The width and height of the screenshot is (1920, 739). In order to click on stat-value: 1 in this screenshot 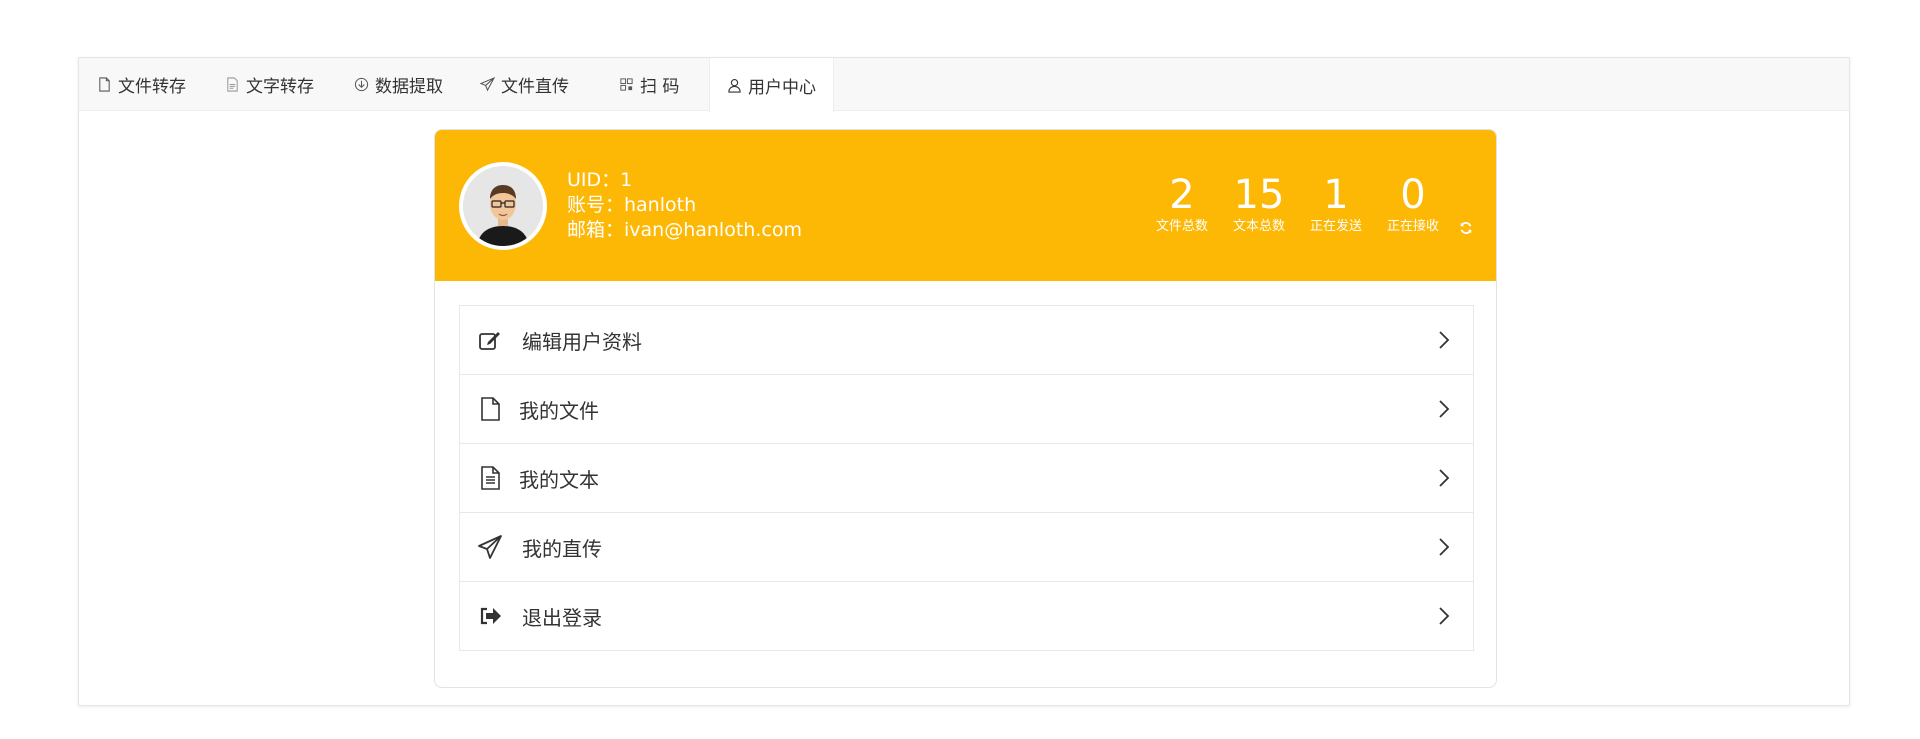, I will do `click(1336, 195)`.